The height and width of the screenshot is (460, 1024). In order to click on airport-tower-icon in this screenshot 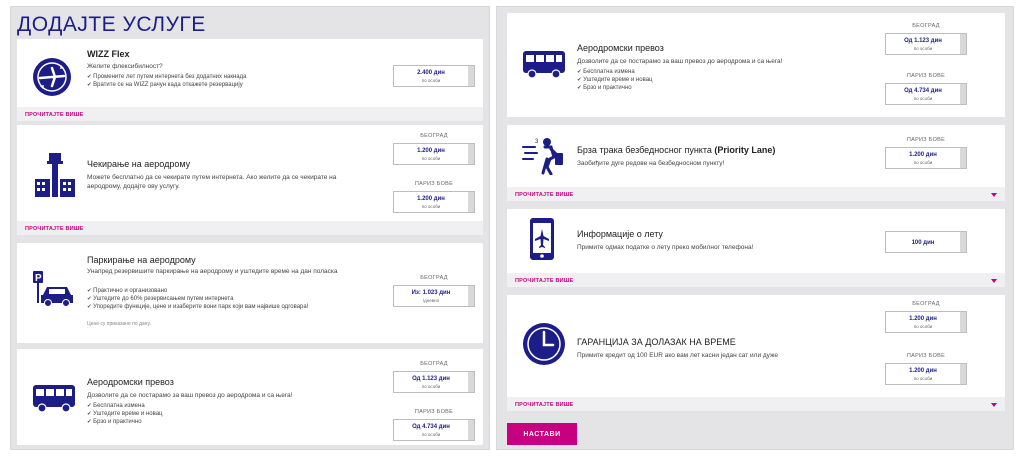, I will do `click(55, 176)`.